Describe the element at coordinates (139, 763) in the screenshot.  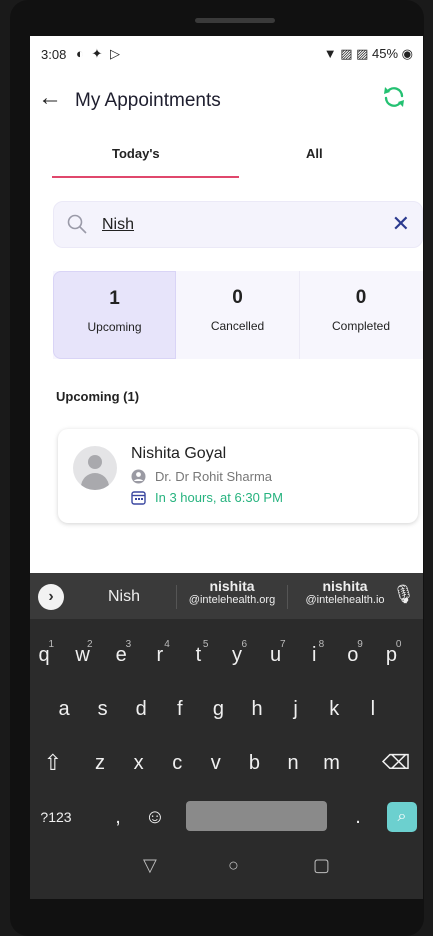
I see `key-x: x` at that location.